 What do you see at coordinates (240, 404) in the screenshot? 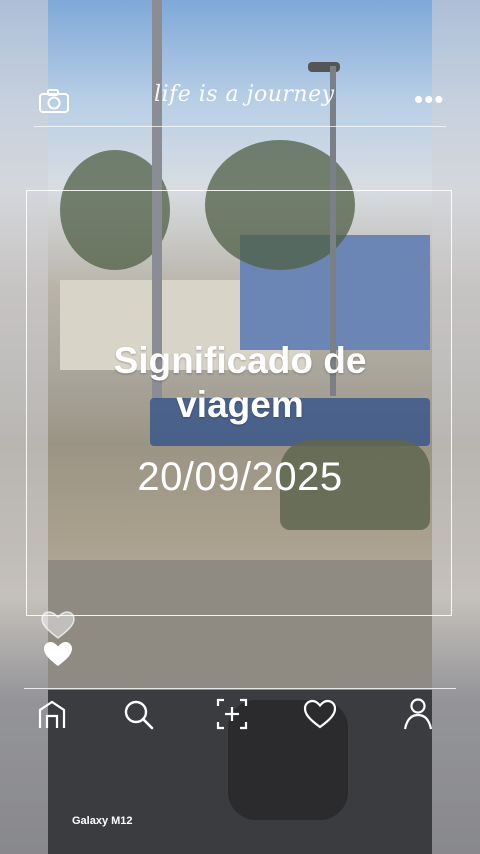
I see `title-line-2: viagem` at bounding box center [240, 404].